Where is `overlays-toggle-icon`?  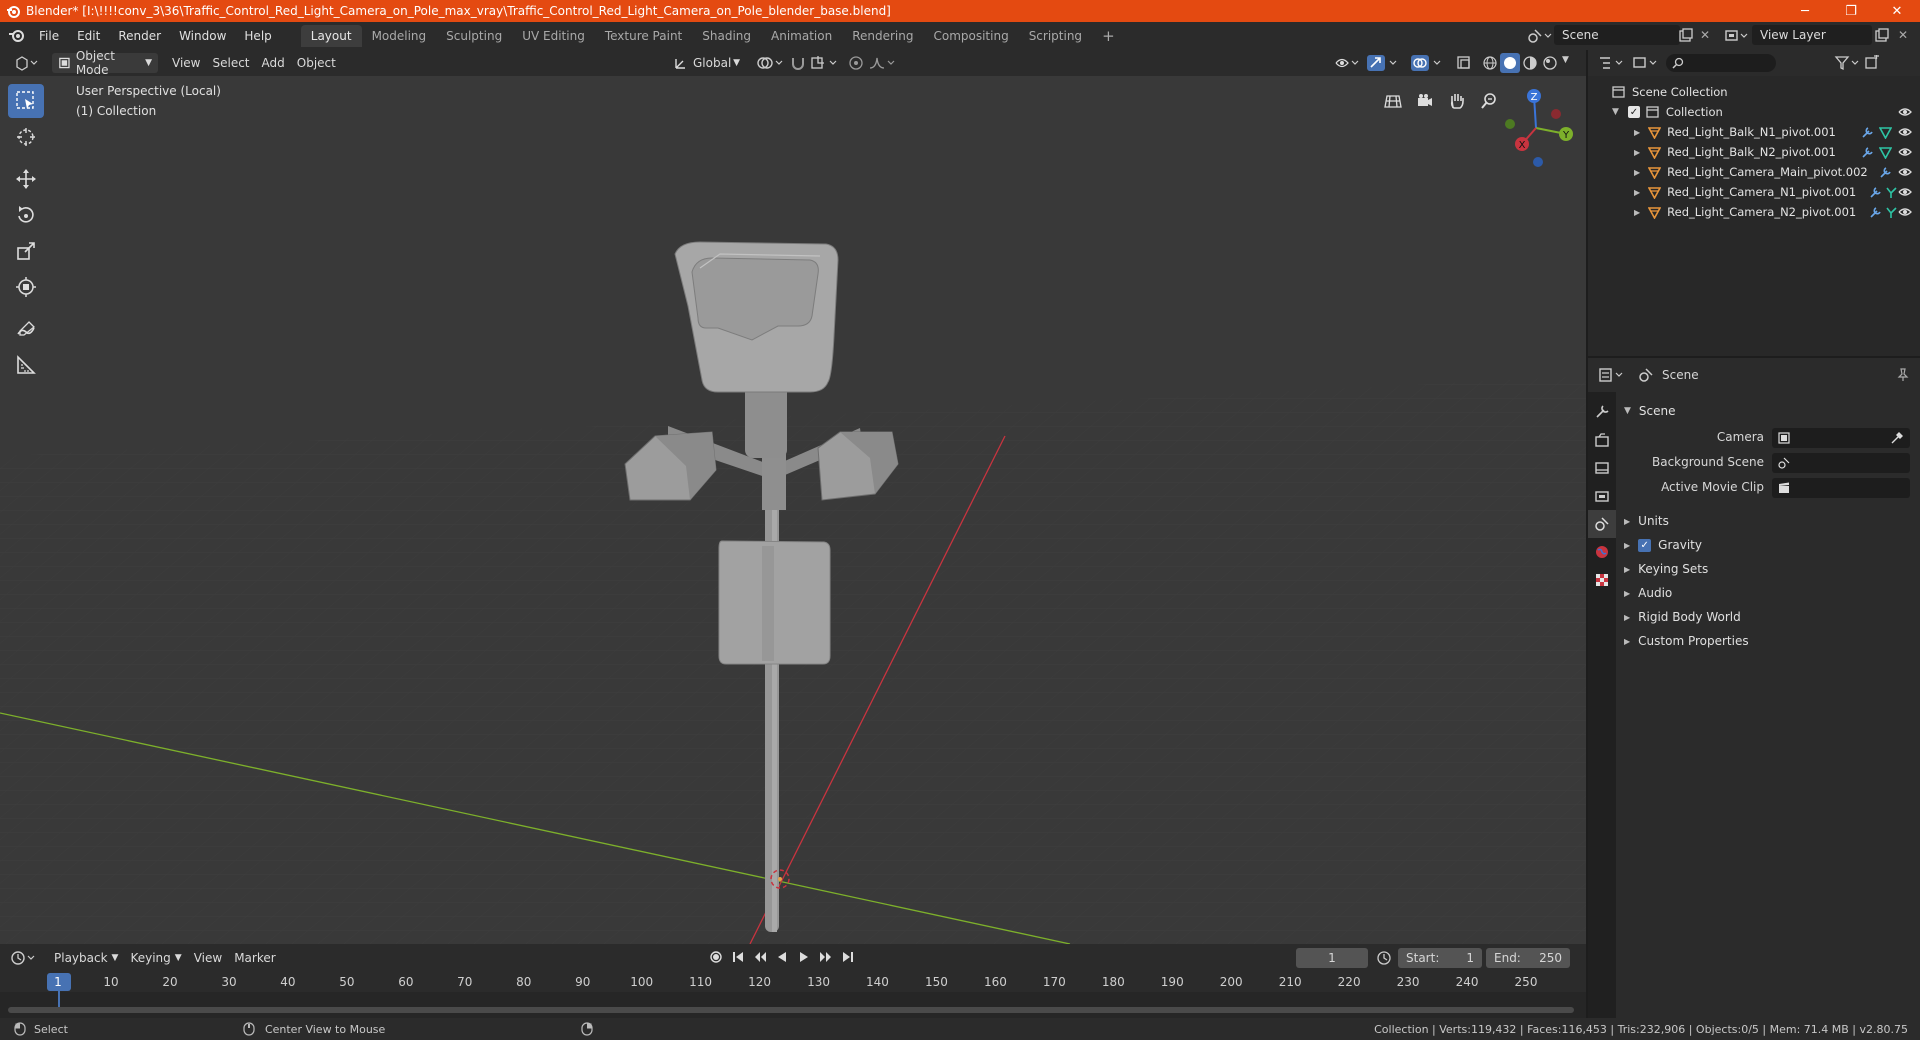
overlays-toggle-icon is located at coordinates (1428, 63).